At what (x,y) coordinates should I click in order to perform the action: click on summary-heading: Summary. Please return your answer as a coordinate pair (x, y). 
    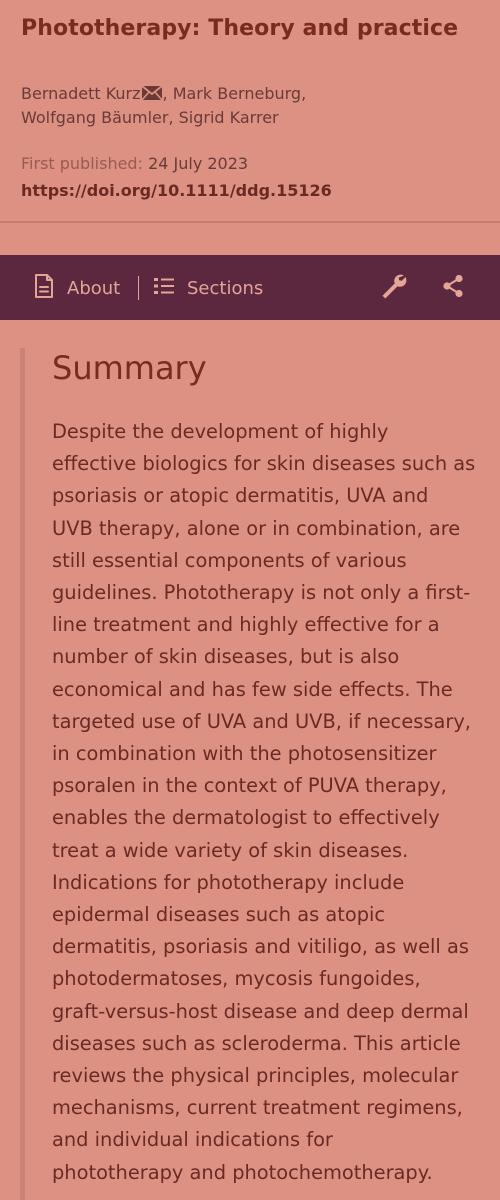
    Looking at the image, I should click on (129, 368).